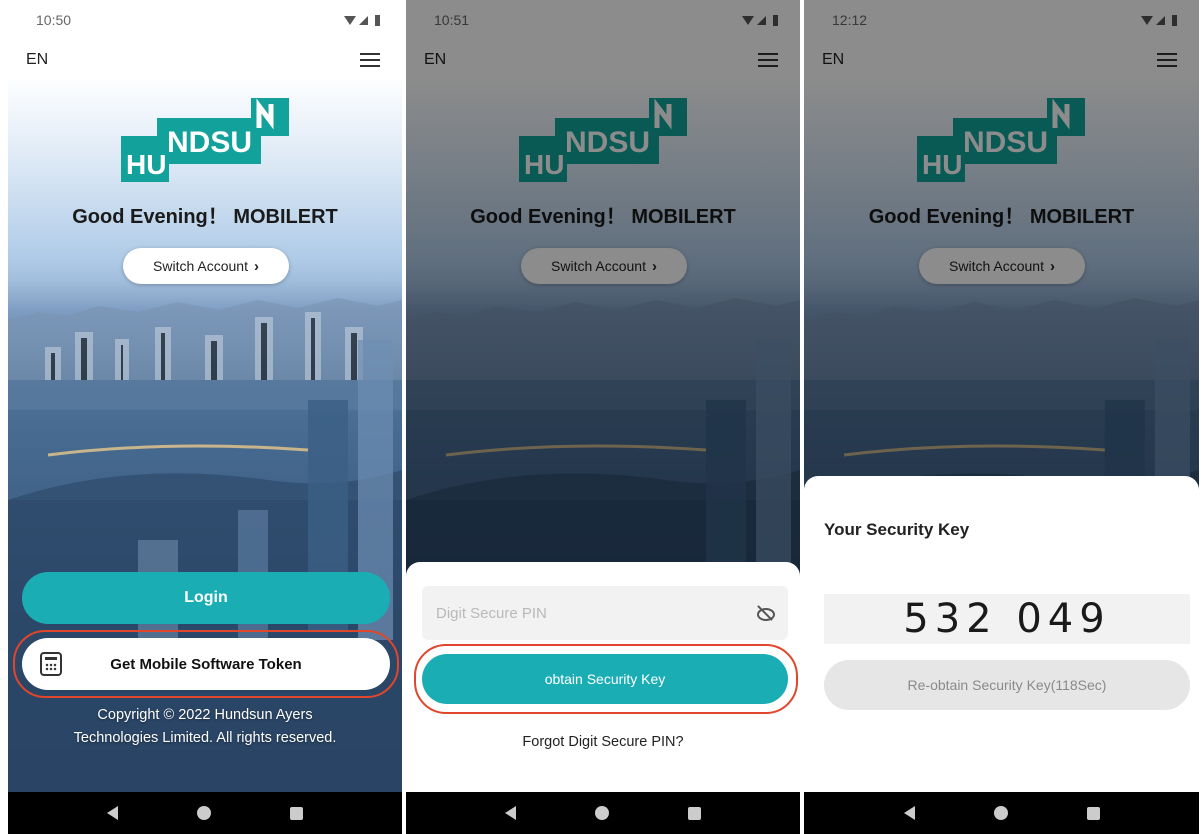 The width and height of the screenshot is (1203, 834). I want to click on status-time: 10:50, so click(54, 20).